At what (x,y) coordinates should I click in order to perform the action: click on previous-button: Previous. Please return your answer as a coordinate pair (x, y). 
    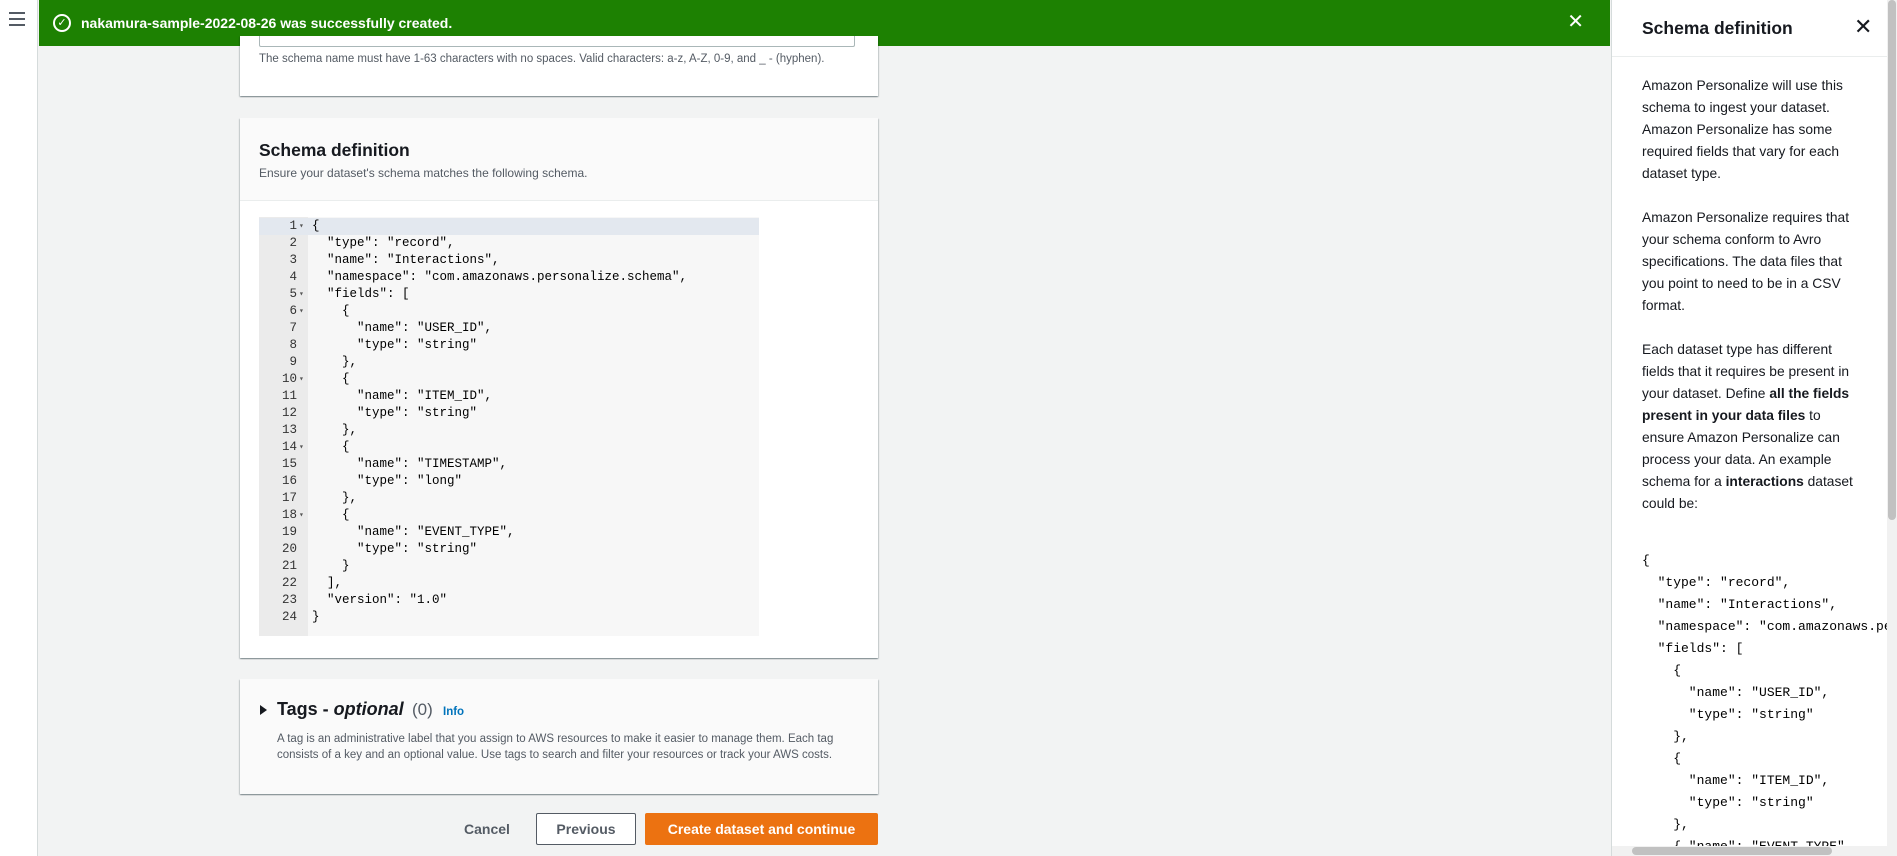
    Looking at the image, I should click on (586, 829).